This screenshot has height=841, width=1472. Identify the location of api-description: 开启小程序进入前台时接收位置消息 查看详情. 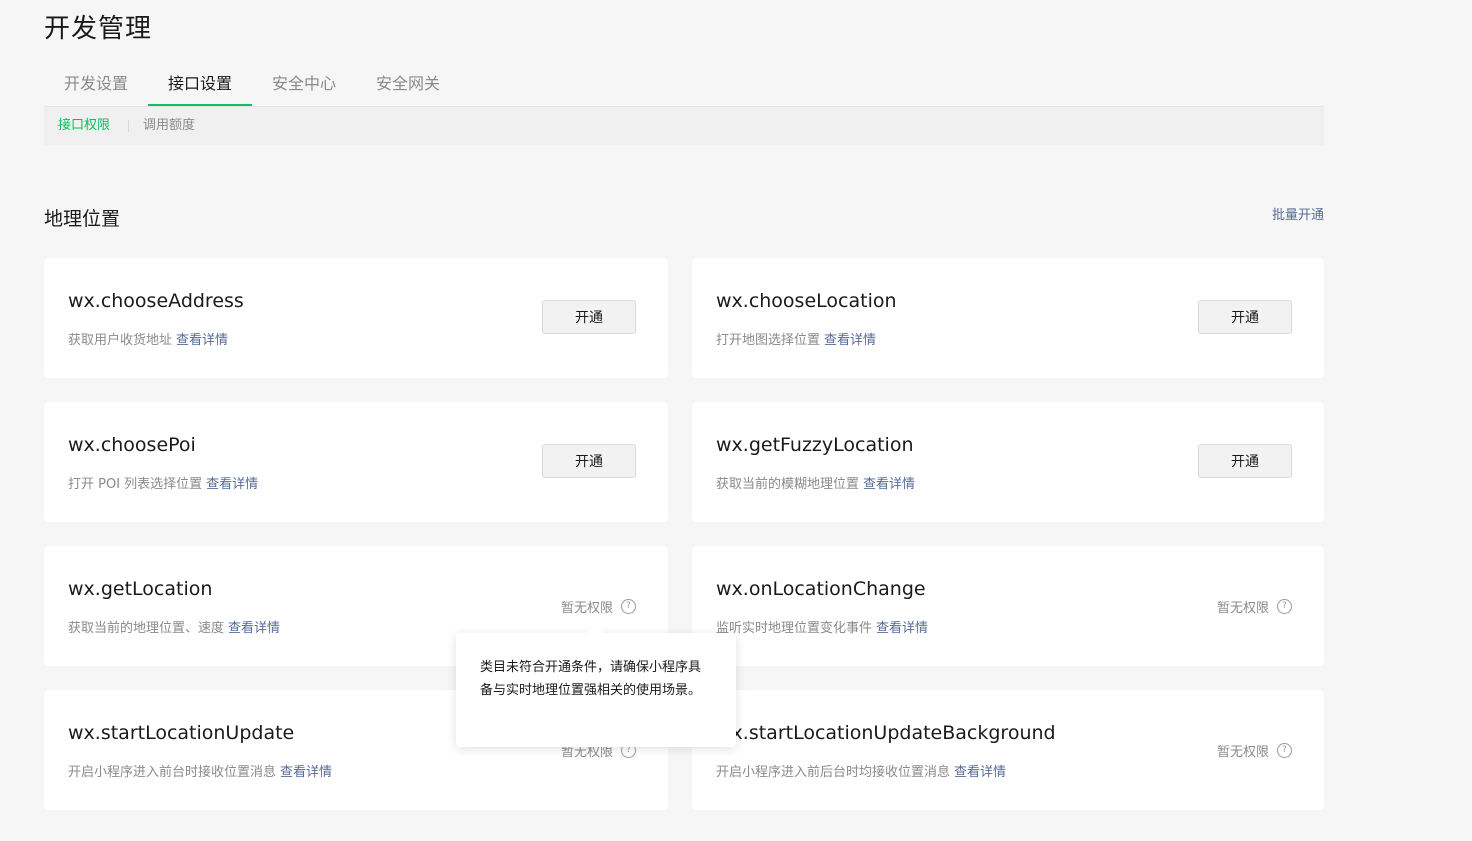
(200, 770).